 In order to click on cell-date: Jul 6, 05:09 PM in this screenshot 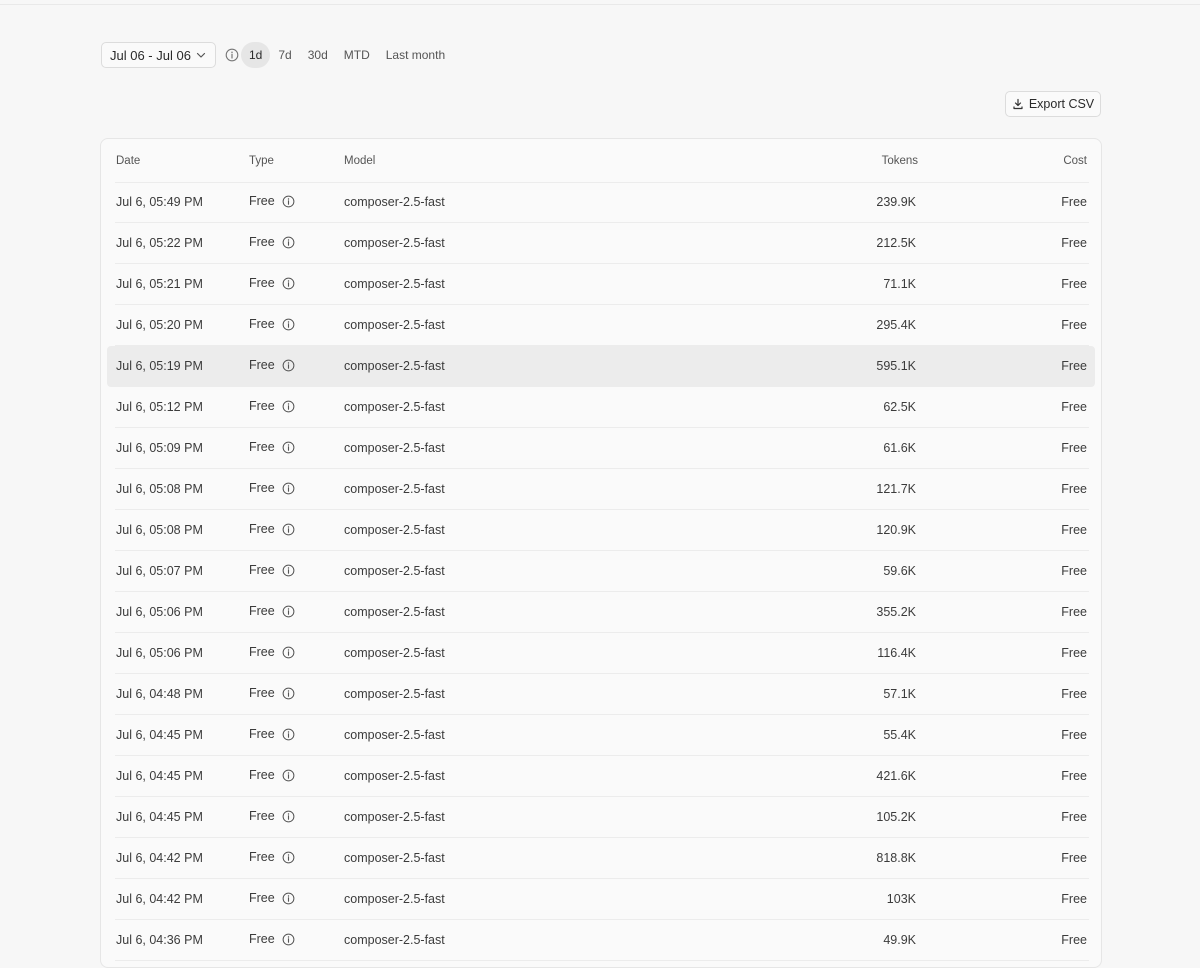, I will do `click(159, 448)`.